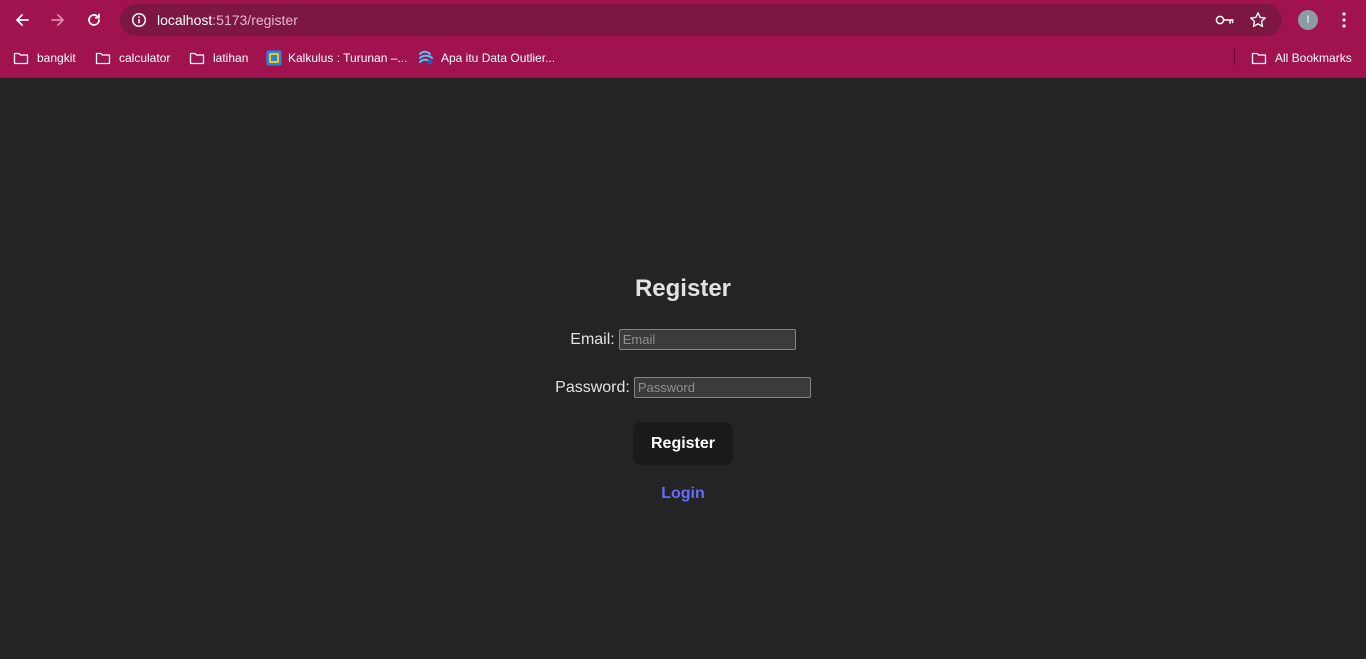 This screenshot has width=1366, height=659. Describe the element at coordinates (426, 58) in the screenshot. I see `outlier-favicon-icon` at that location.